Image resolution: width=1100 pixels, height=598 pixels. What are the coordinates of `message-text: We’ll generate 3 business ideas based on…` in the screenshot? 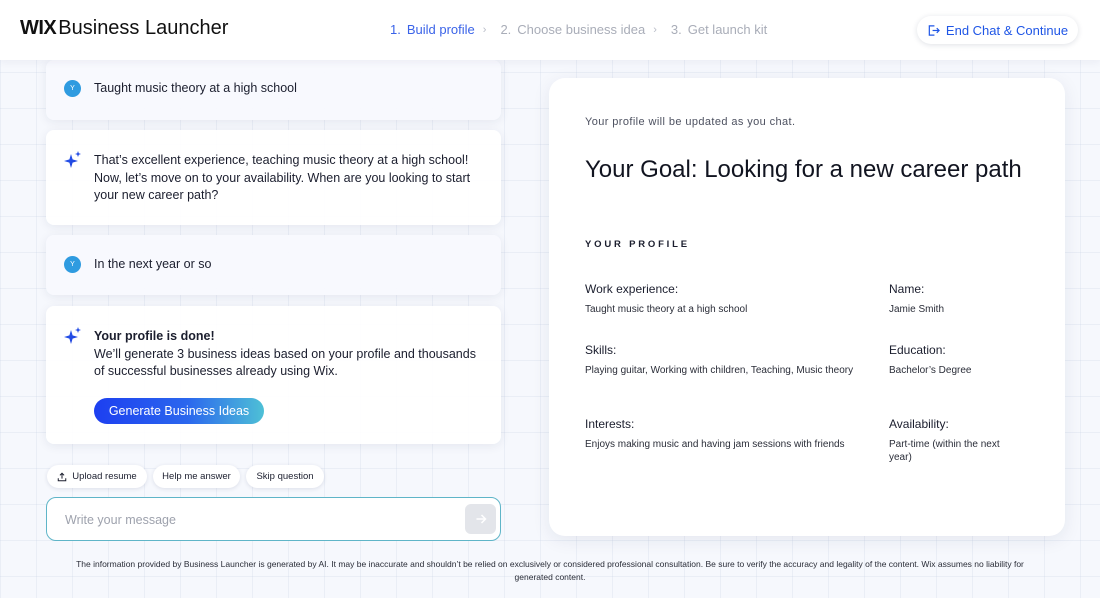 It's located at (285, 362).